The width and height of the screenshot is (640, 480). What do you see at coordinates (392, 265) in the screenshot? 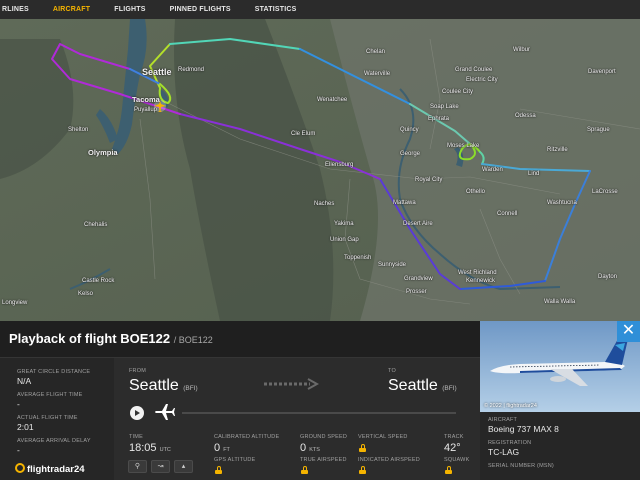
I see `map-label-sunnyside: Sunnyside` at bounding box center [392, 265].